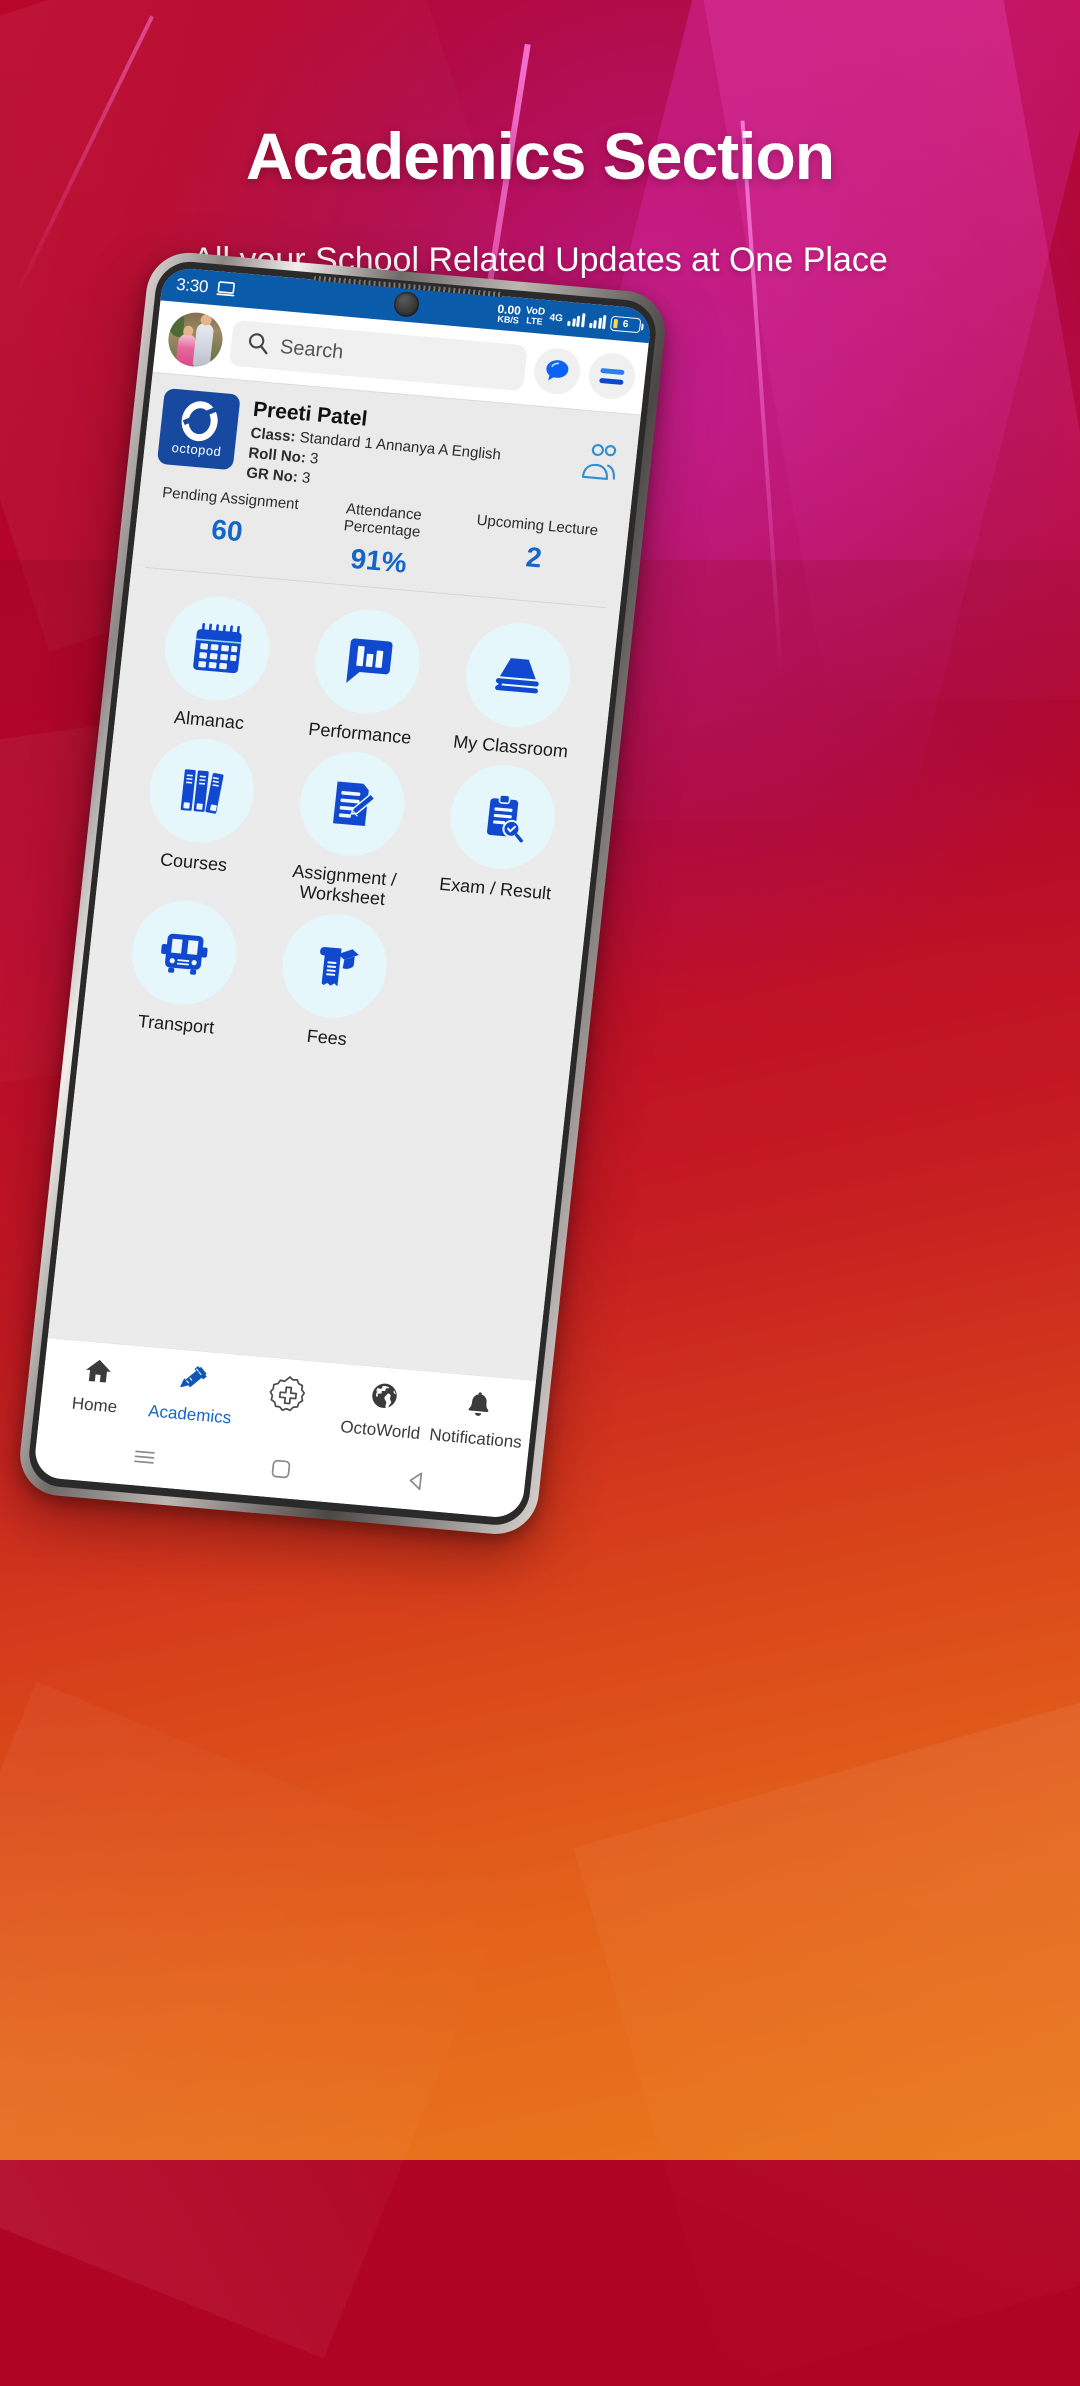 The height and width of the screenshot is (2386, 1080). I want to click on stat-value: 91%, so click(379, 560).